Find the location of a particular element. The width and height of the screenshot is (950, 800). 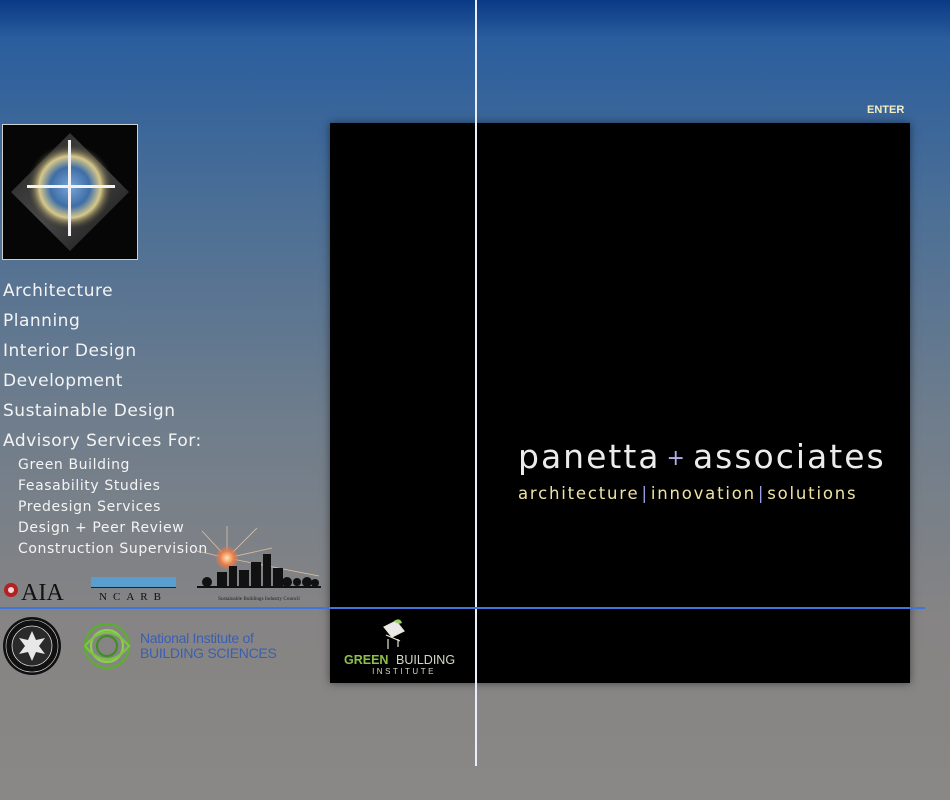

enter-link: ENTER is located at coordinates (885, 110).